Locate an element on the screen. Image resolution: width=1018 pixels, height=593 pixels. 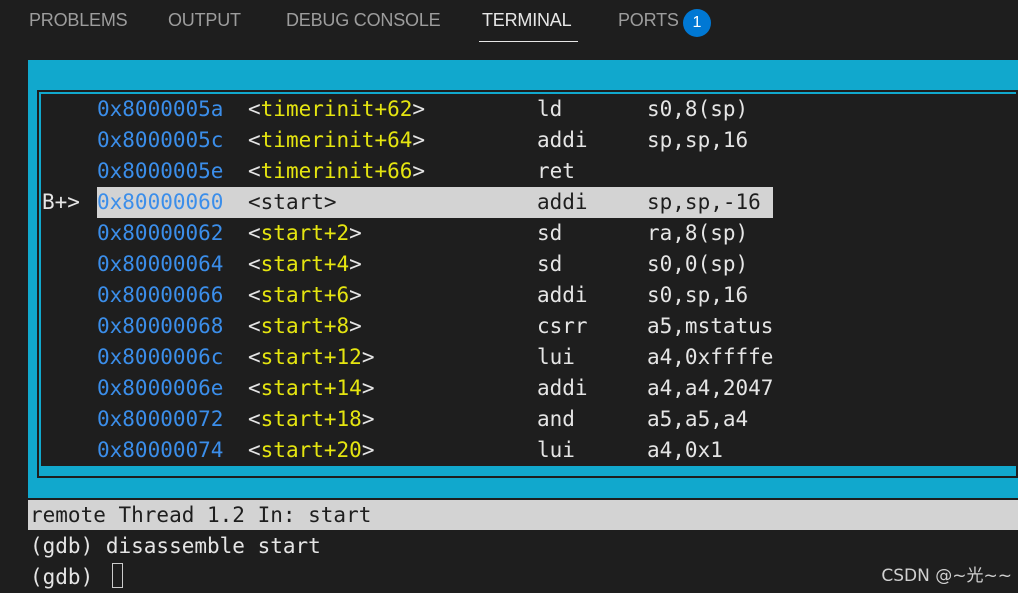
tab-ports: PORTS is located at coordinates (648, 20).